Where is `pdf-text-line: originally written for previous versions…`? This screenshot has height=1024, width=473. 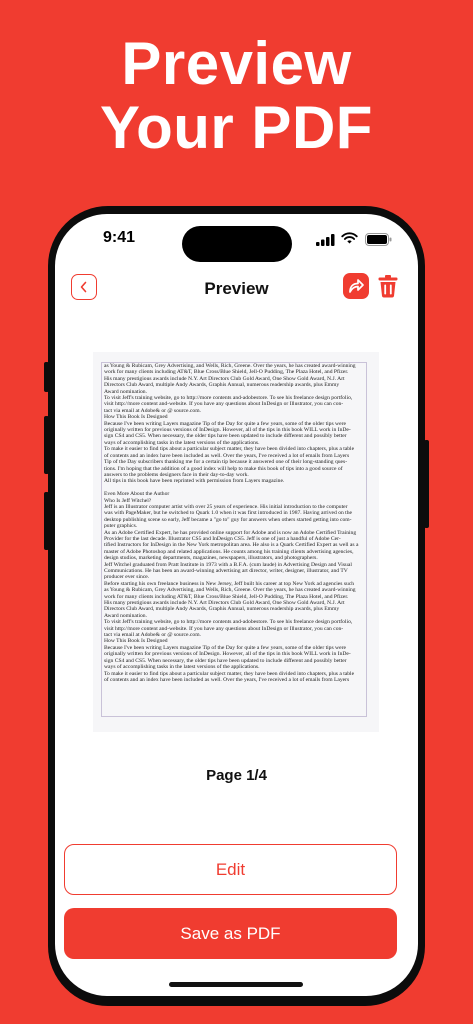 pdf-text-line: originally written for previous versions… is located at coordinates (227, 654).